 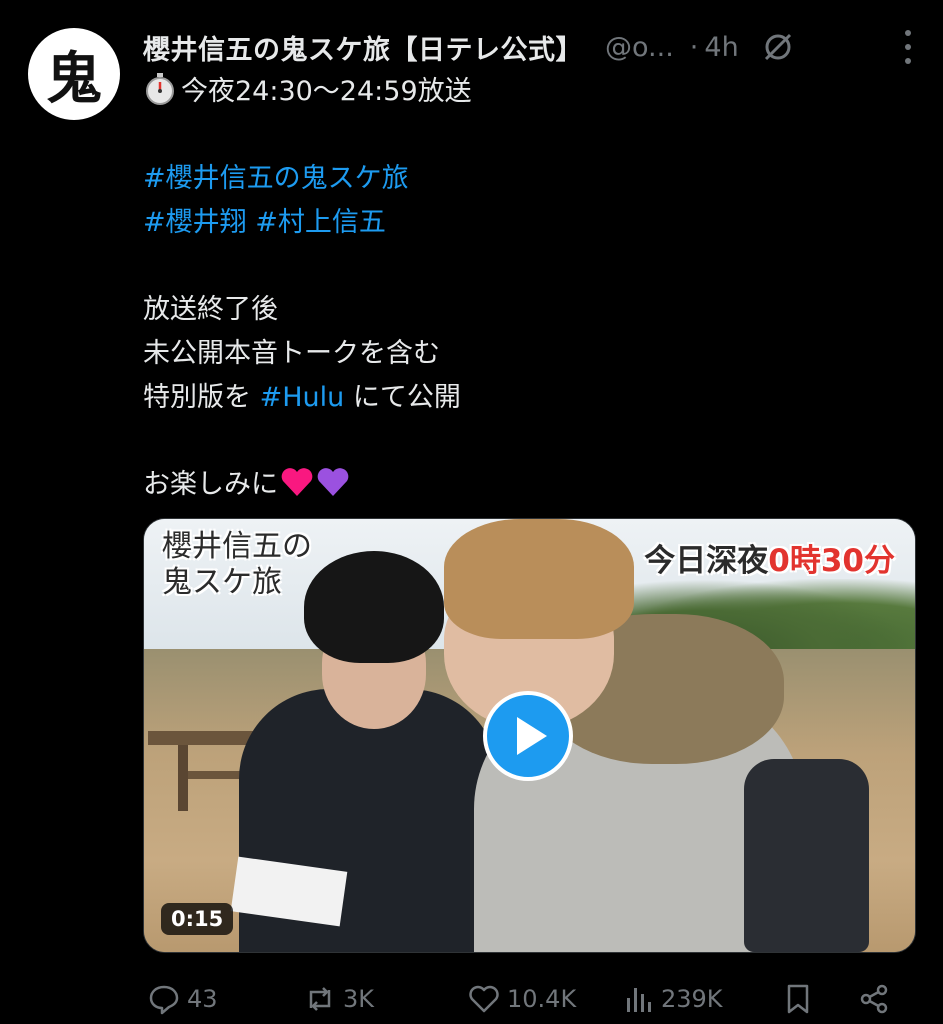 I want to click on like-button: 10.4K, so click(x=521, y=999).